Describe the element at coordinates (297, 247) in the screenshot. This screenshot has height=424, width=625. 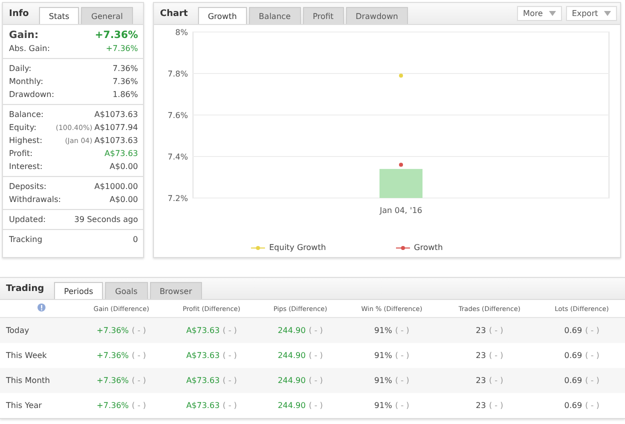
I see `legend-label: Equity Growth` at that location.